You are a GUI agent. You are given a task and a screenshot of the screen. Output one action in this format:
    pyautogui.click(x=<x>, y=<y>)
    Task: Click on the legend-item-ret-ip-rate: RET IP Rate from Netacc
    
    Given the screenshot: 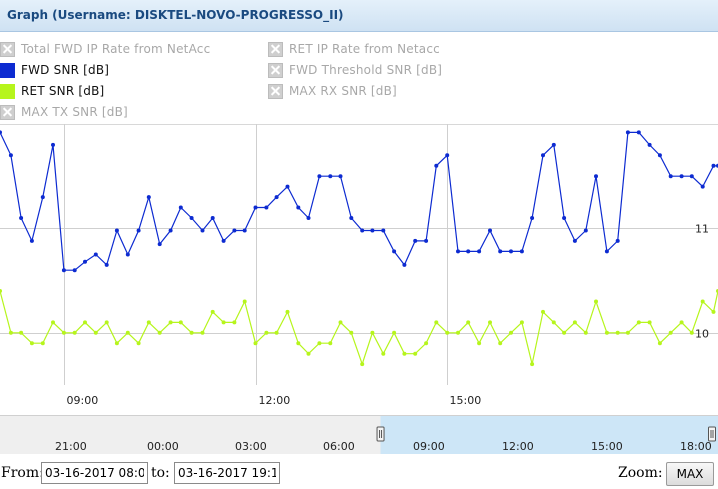 What is the action you would take?
    pyautogui.click(x=354, y=49)
    